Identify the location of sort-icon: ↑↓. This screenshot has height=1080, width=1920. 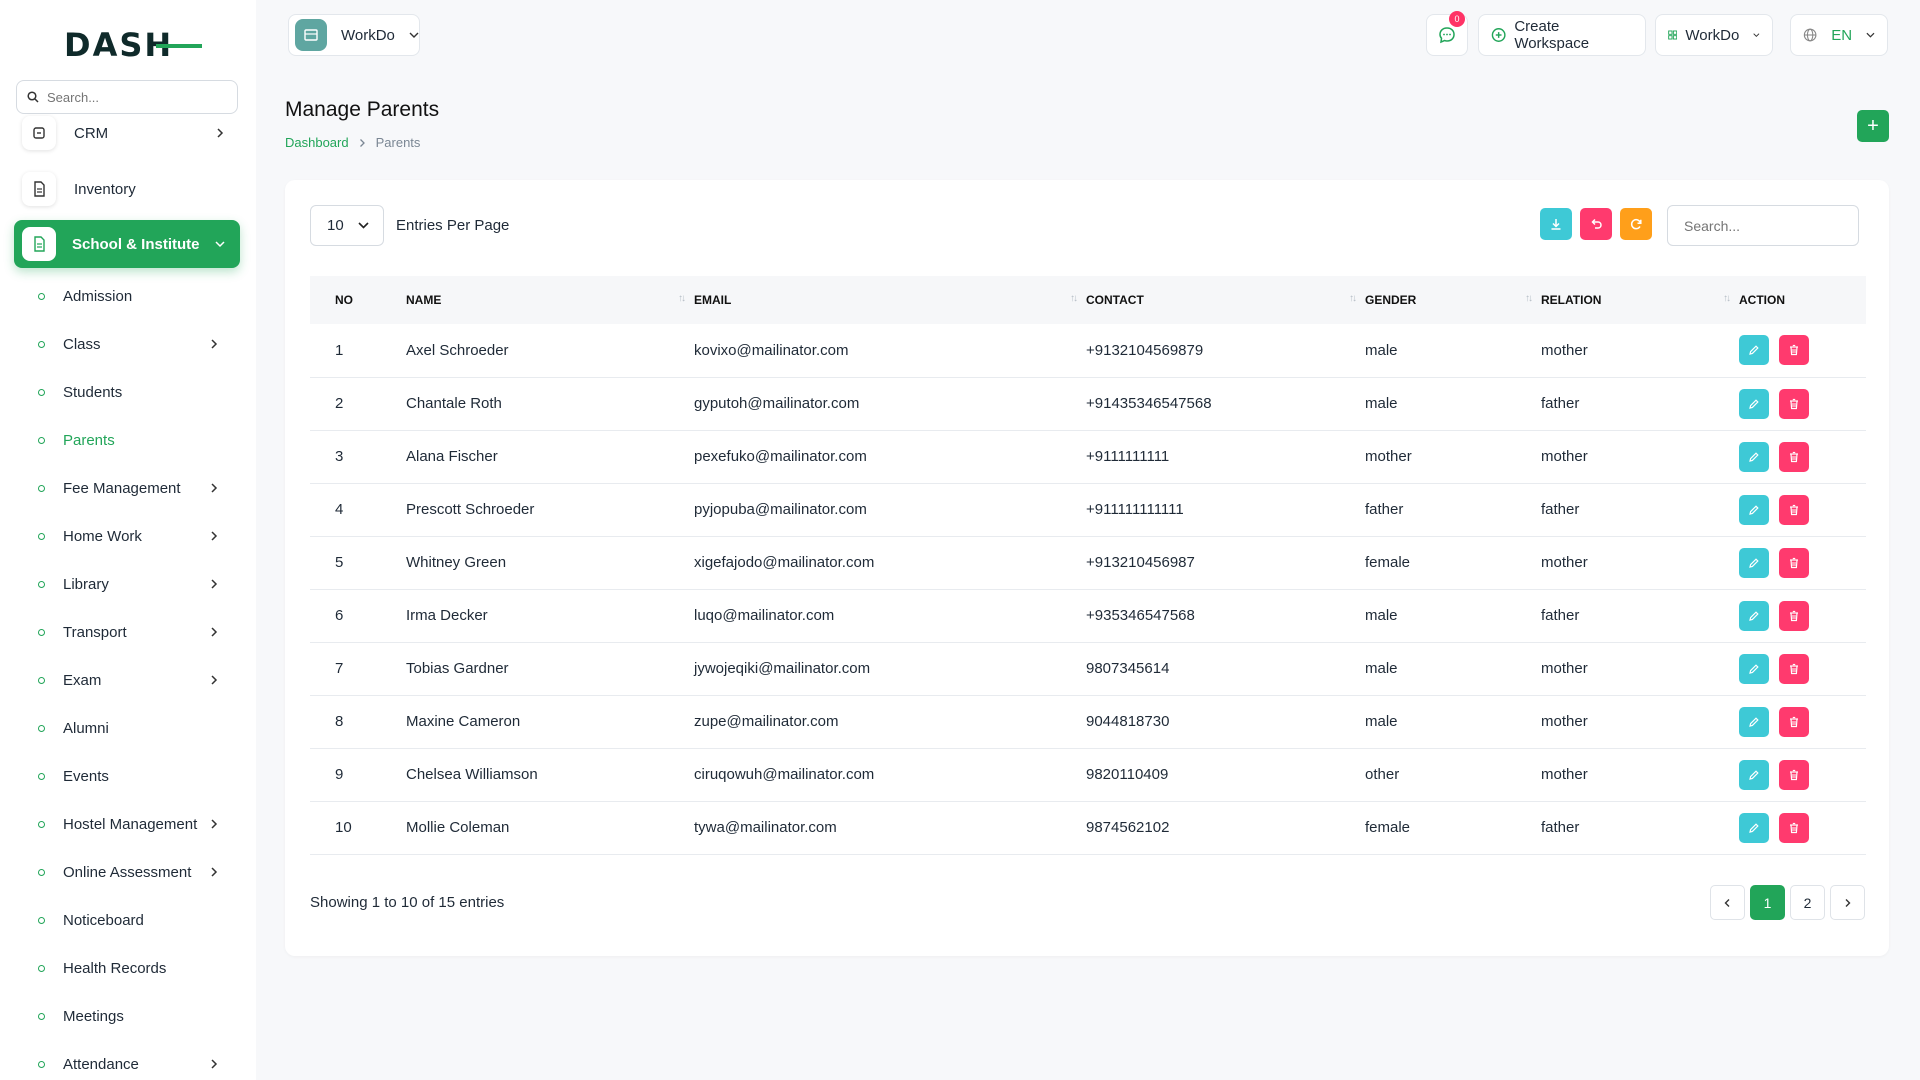
(682, 298).